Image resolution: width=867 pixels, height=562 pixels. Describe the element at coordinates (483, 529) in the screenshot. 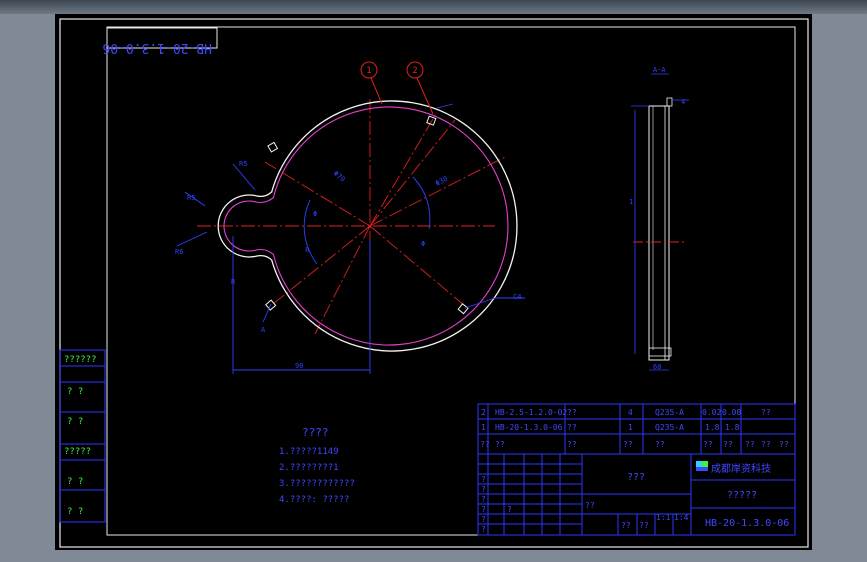

I see `tb-small-6: ?` at that location.